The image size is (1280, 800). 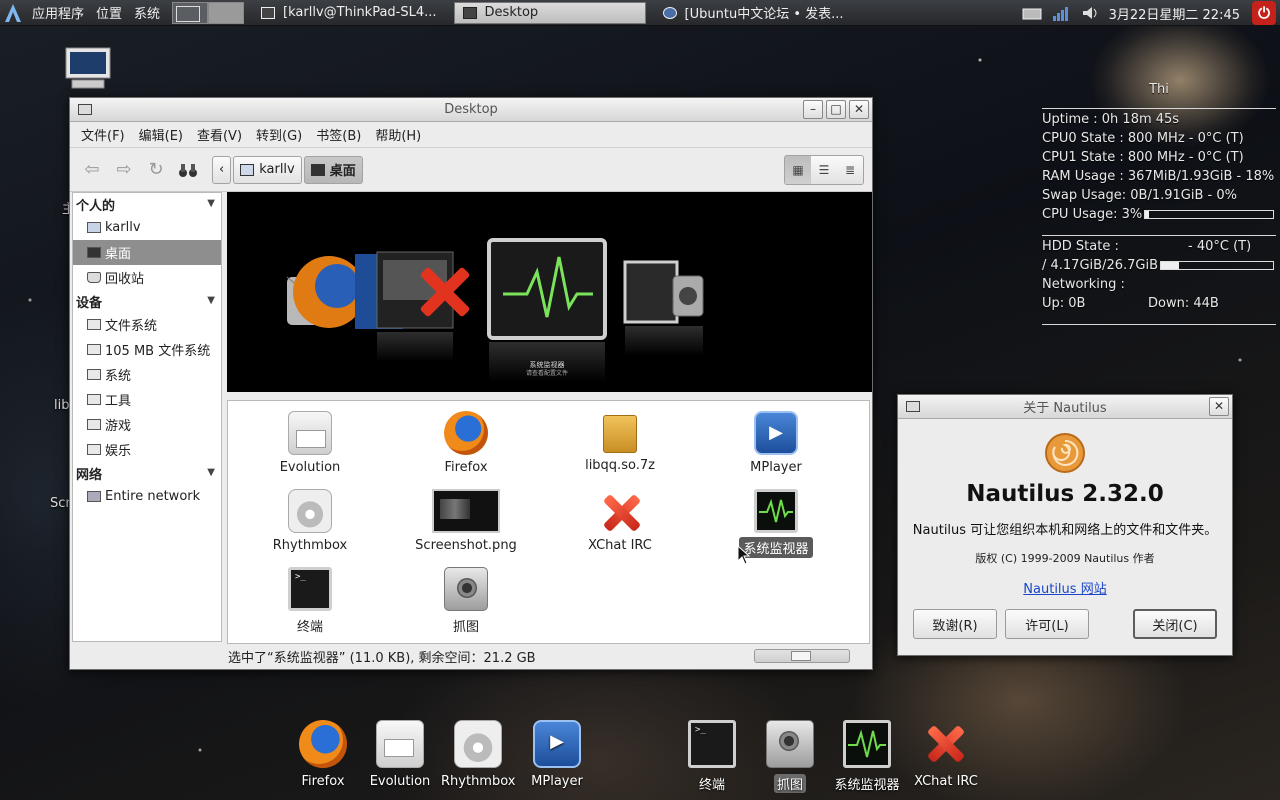 I want to click on file-item-rhythmbox: Rhythmbox, so click(x=310, y=521).